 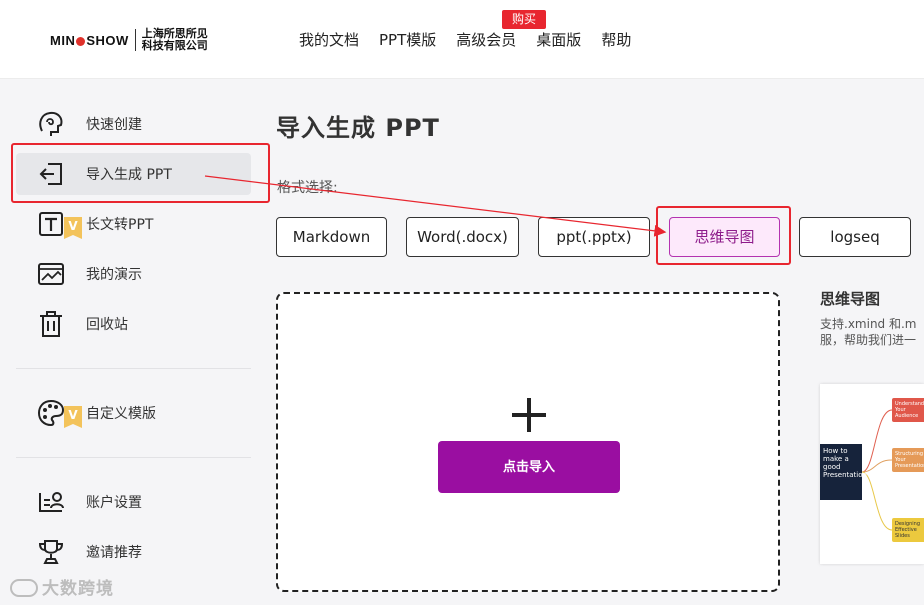 What do you see at coordinates (51, 274) in the screenshot?
I see `presentation-icon` at bounding box center [51, 274].